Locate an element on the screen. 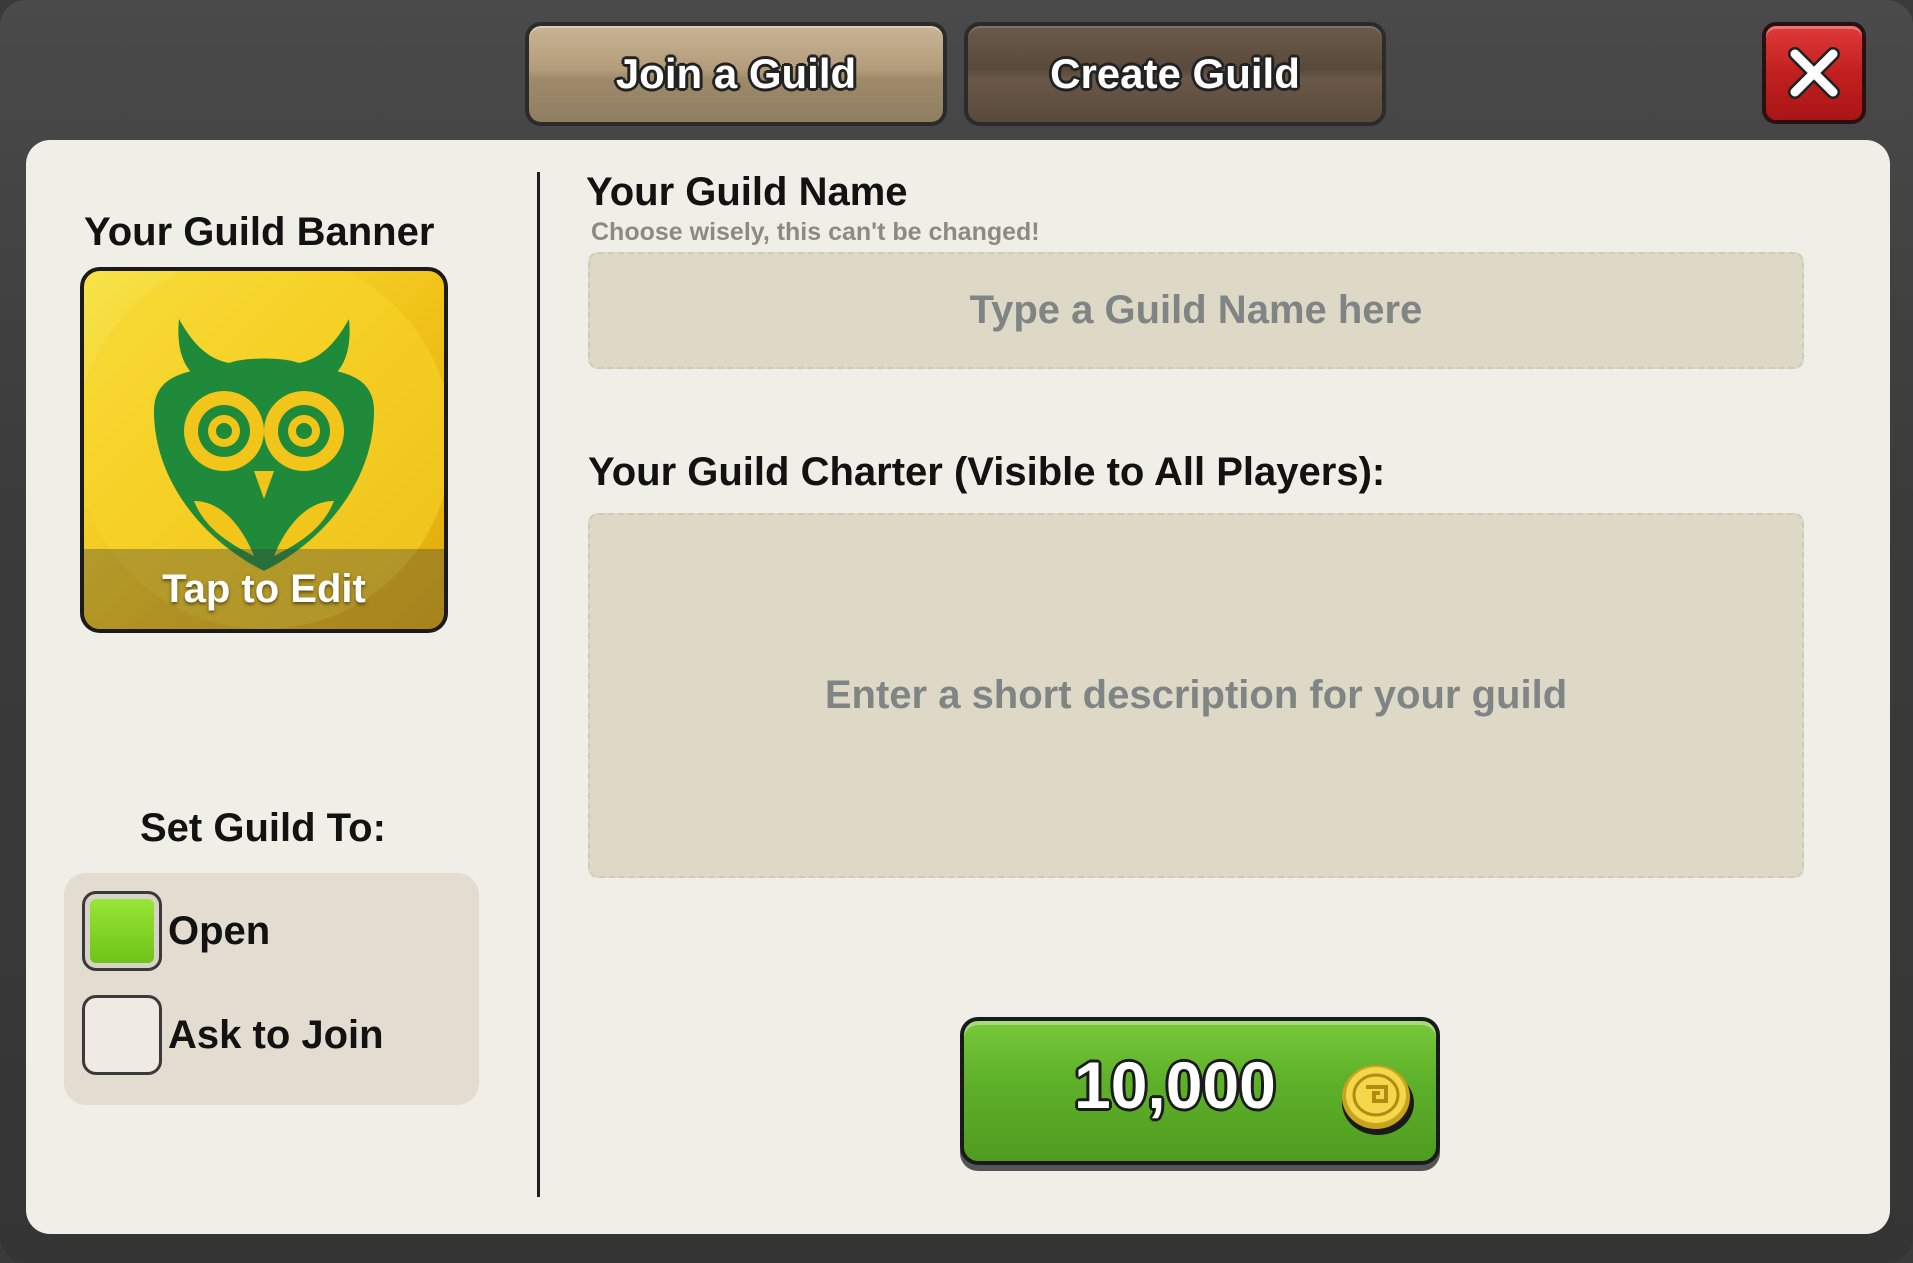 This screenshot has width=1913, height=1263. option-ask-to-join: Ask to Join is located at coordinates (233, 1035).